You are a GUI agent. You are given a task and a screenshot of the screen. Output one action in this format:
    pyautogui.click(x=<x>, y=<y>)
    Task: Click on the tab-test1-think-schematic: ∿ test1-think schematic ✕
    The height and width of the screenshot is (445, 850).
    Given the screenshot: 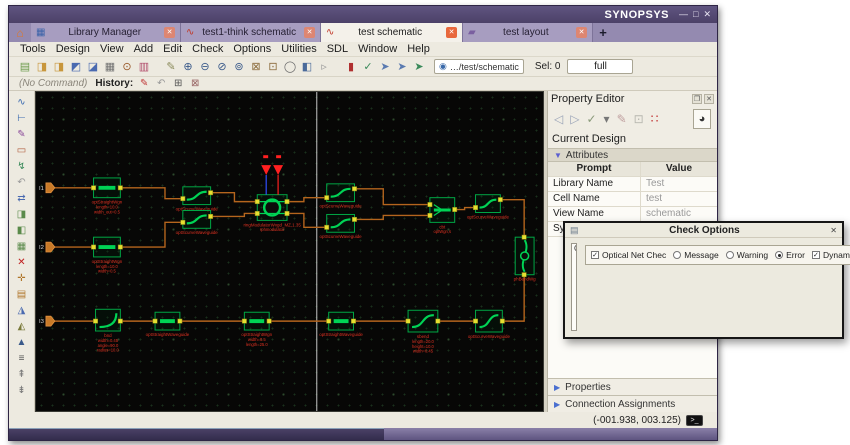 What is the action you would take?
    pyautogui.click(x=251, y=32)
    